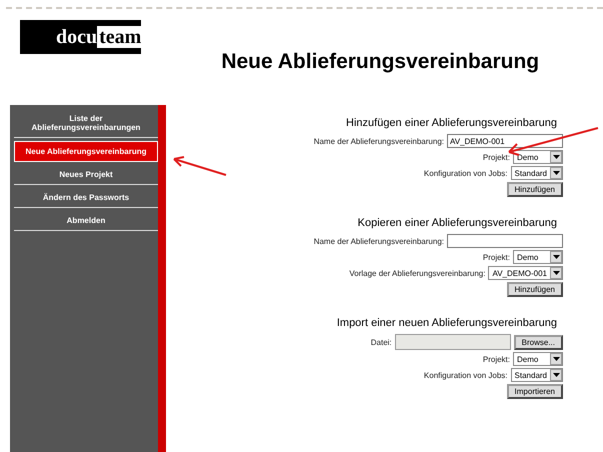 This screenshot has width=603, height=452. I want to click on sidebar-item: Neues Projekt, so click(86, 175).